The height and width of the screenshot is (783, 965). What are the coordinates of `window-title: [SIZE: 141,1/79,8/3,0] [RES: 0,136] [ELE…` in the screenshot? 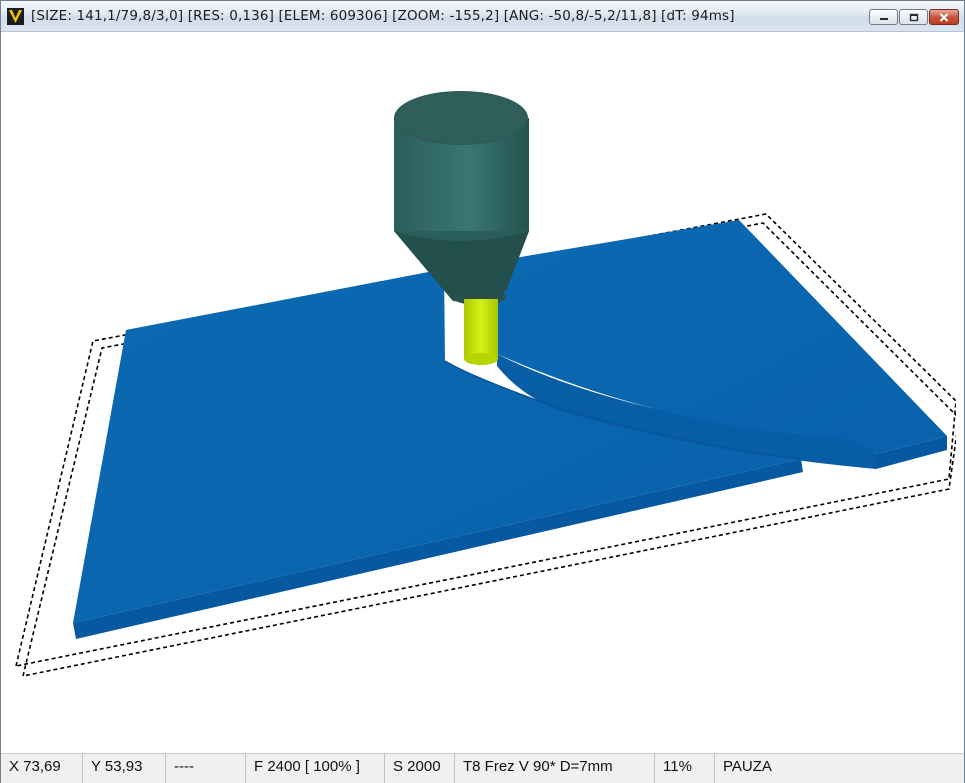 It's located at (383, 16).